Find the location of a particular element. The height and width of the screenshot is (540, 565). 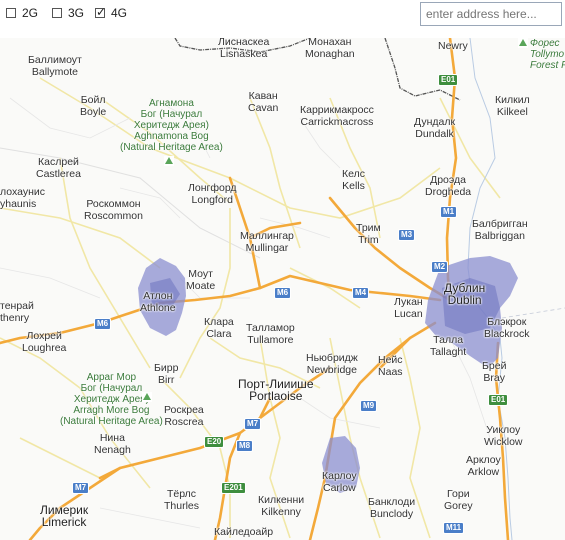

place-portlaoise: Порт-Лииише Portlaoise is located at coordinates (276, 390).